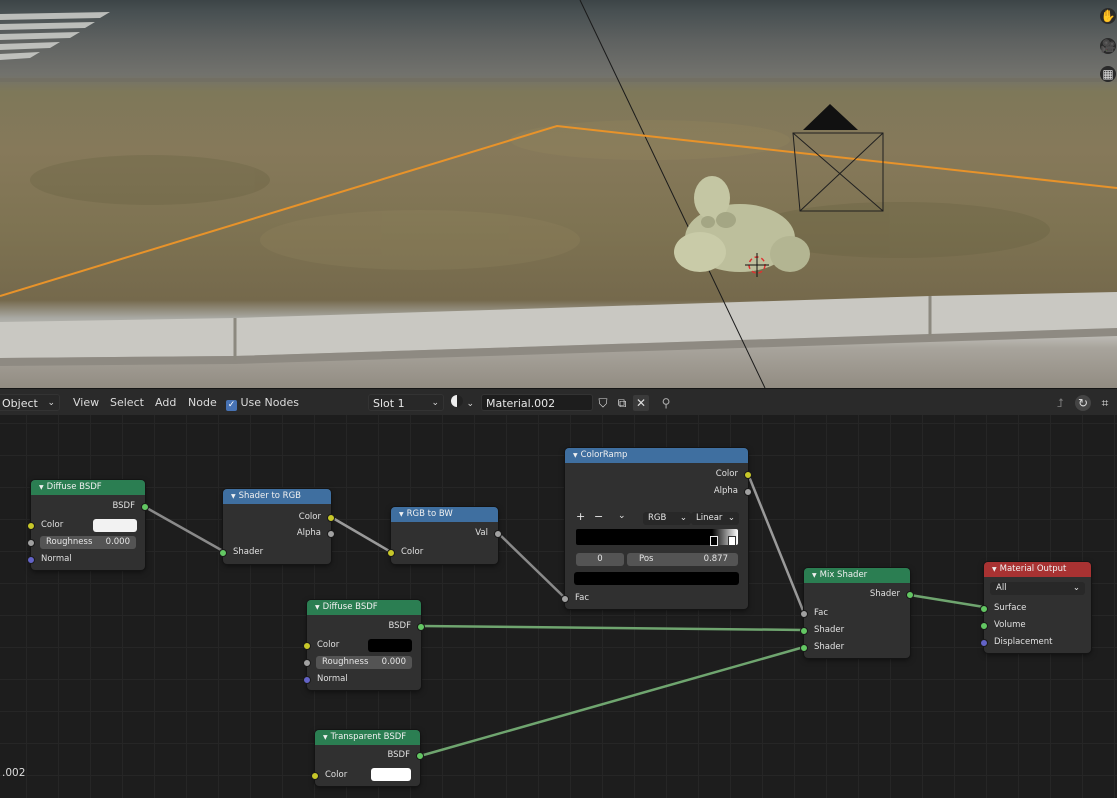 This screenshot has width=1117, height=798. Describe the element at coordinates (829, 630) in the screenshot. I see `input-label-shader-1: Shader` at that location.